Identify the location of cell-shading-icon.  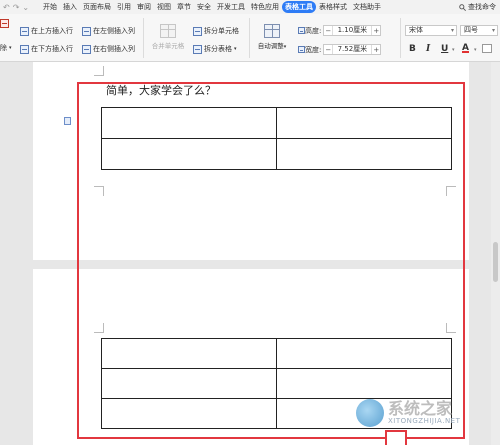
(487, 48).